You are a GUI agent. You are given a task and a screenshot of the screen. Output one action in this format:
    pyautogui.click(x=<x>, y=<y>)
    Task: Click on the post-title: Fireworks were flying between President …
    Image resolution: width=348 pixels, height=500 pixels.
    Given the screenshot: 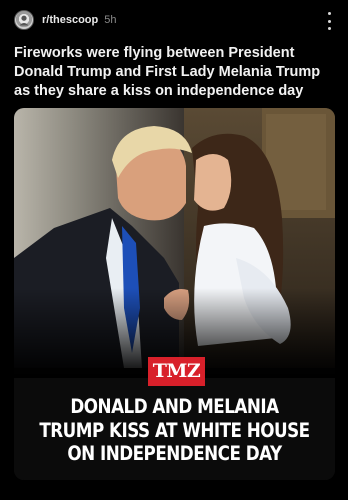 What is the action you would take?
    pyautogui.click(x=175, y=72)
    